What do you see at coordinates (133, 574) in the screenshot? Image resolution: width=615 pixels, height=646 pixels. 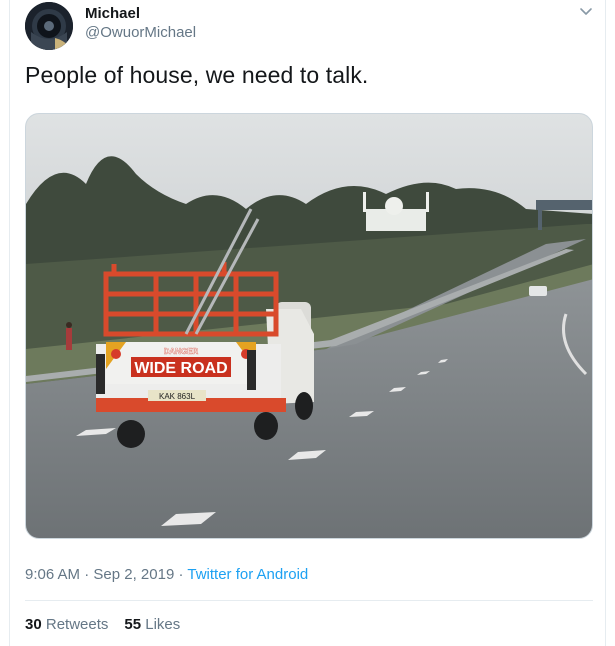 I see `tweet-date: Sep 2, 2019` at bounding box center [133, 574].